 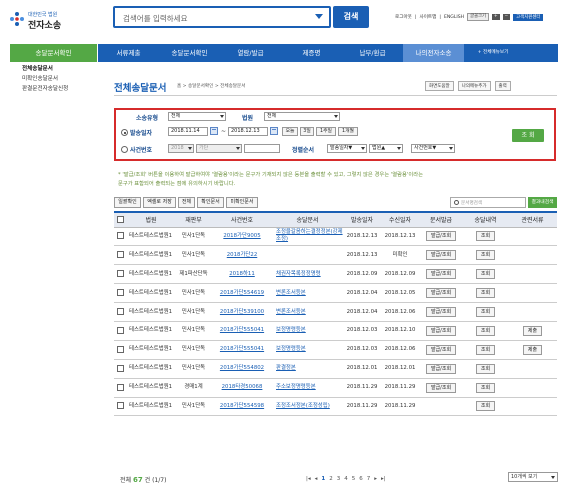 What do you see at coordinates (474, 86) in the screenshot?
I see `add-my-menu-button: 나의메뉴추가` at bounding box center [474, 86].